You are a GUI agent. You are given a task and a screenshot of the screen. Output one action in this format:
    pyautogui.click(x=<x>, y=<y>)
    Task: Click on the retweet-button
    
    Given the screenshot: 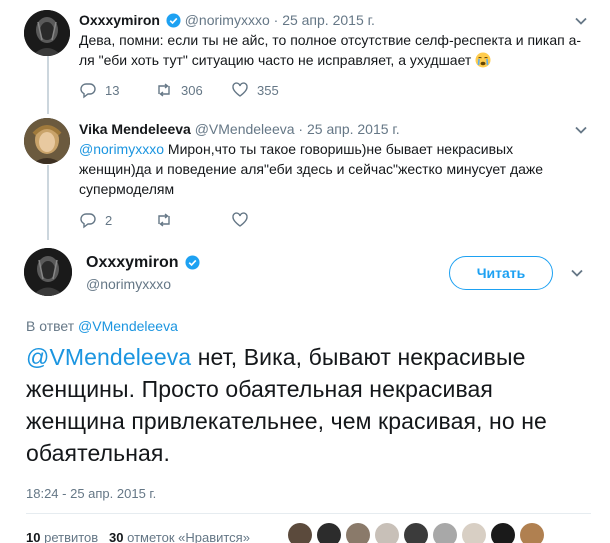 What is the action you would take?
    pyautogui.click(x=193, y=220)
    